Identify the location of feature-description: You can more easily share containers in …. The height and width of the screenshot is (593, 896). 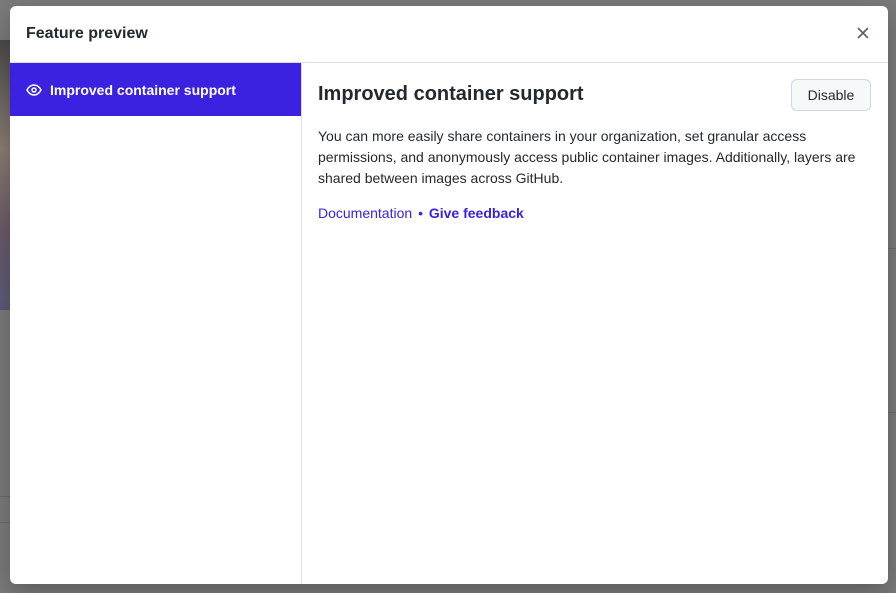
(587, 157).